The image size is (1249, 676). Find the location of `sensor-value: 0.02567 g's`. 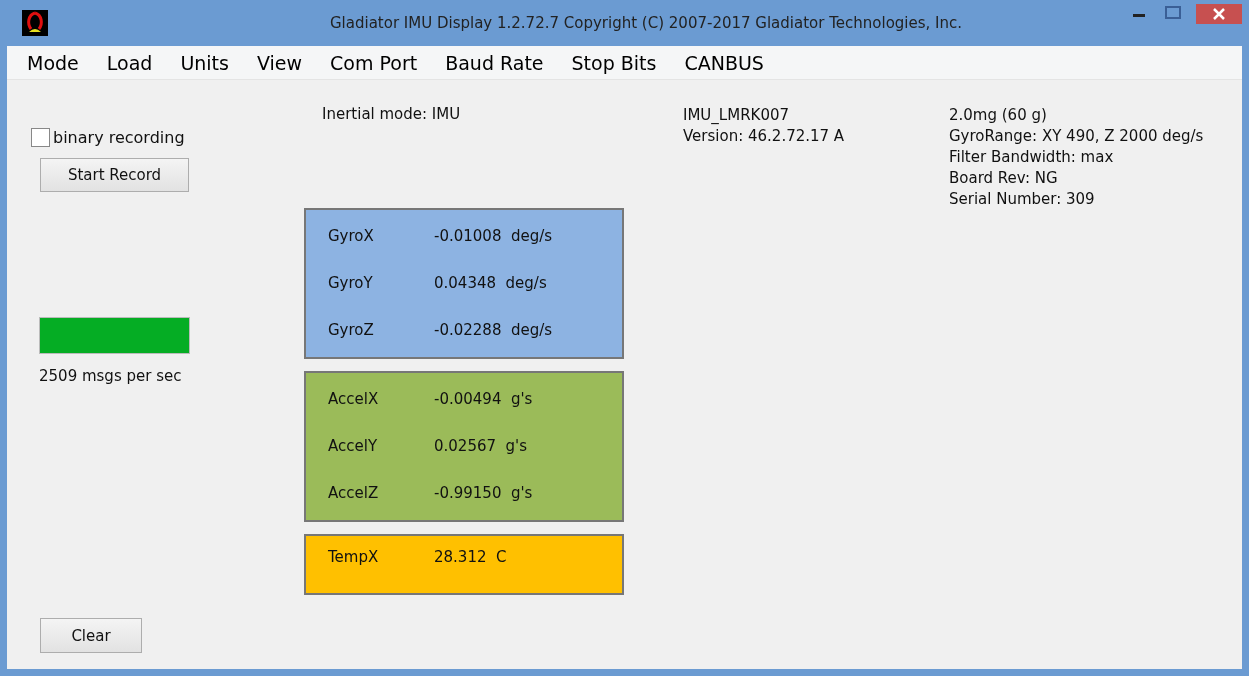

sensor-value: 0.02567 g's is located at coordinates (481, 445).